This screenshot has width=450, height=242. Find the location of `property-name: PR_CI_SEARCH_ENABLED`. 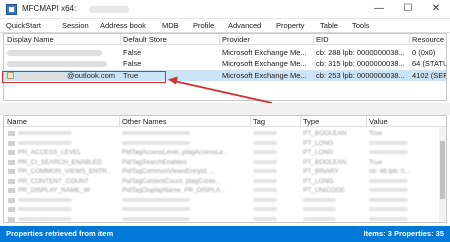

property-name: PR_CI_SEARCH_ENABLED is located at coordinates (60, 162).